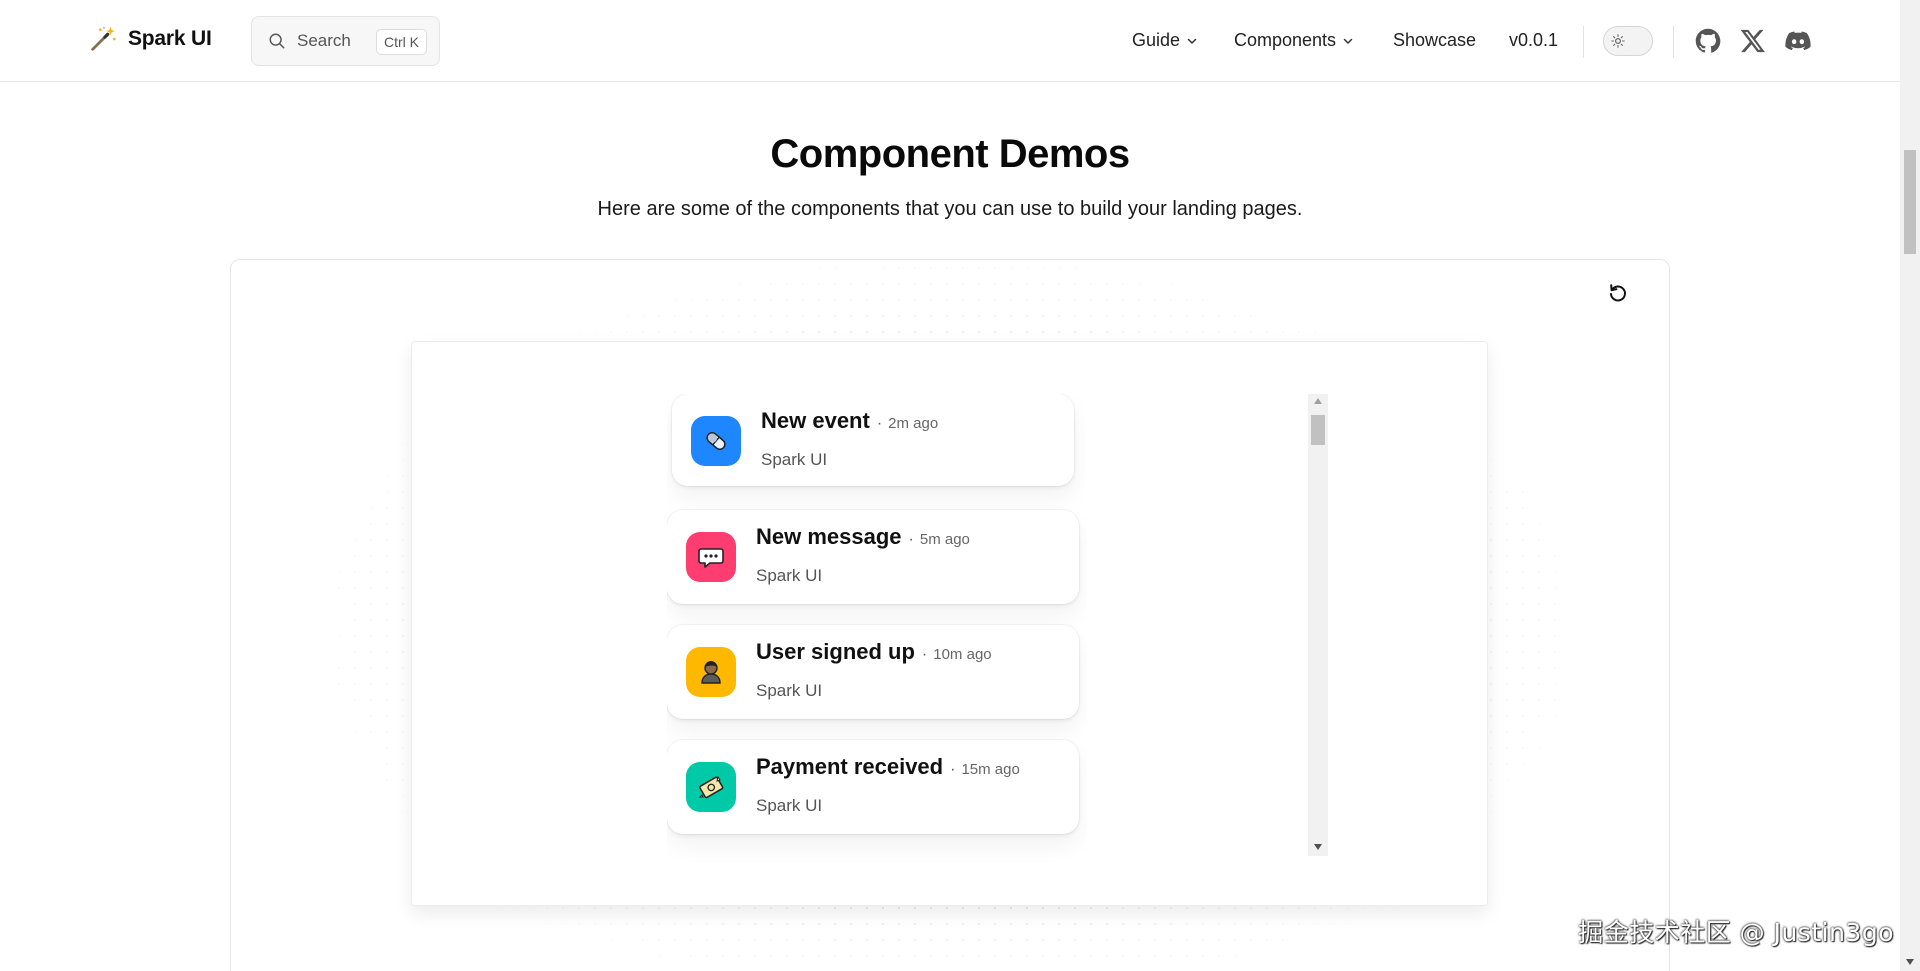 The image size is (1920, 971). Describe the element at coordinates (990, 769) in the screenshot. I see `notification-time: 15m ago` at that location.